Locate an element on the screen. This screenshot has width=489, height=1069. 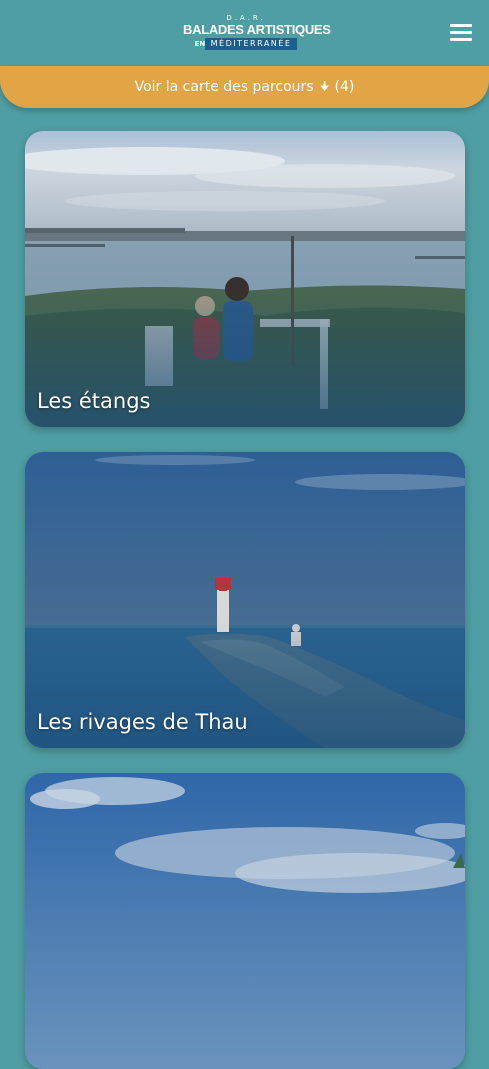
hamburger-menu-icon is located at coordinates (461, 32).